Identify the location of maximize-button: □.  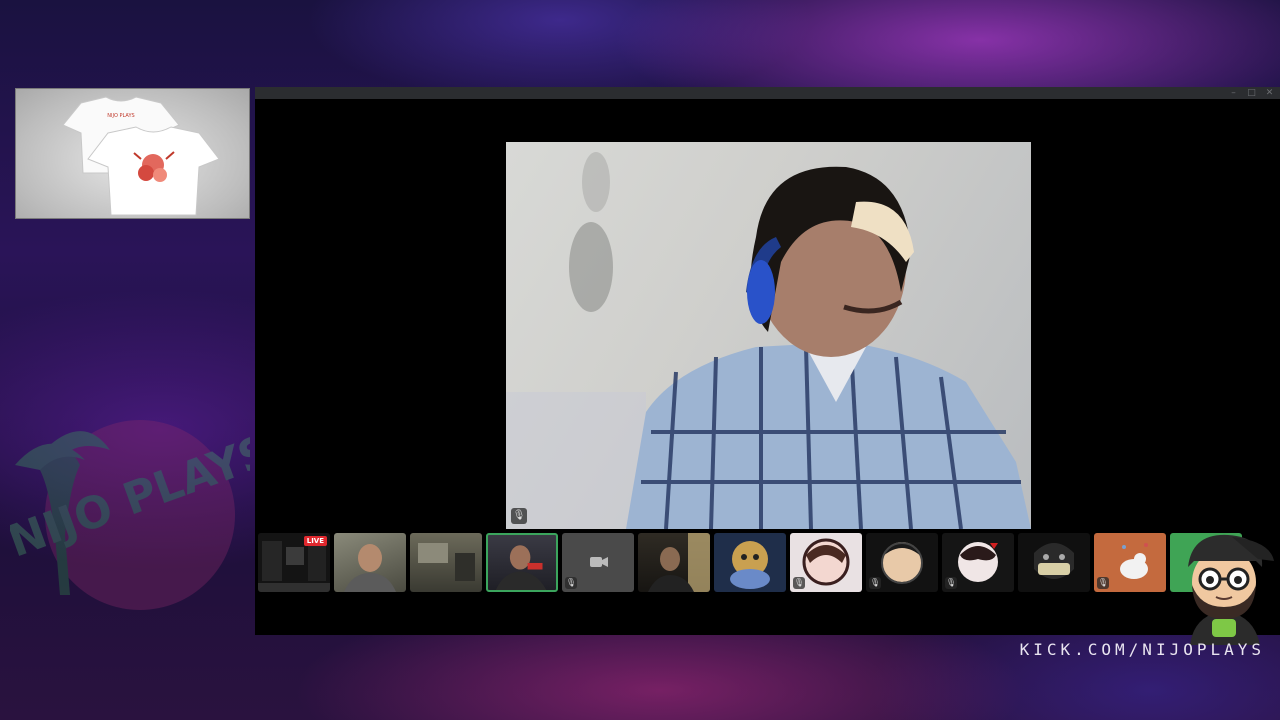
(1251, 93).